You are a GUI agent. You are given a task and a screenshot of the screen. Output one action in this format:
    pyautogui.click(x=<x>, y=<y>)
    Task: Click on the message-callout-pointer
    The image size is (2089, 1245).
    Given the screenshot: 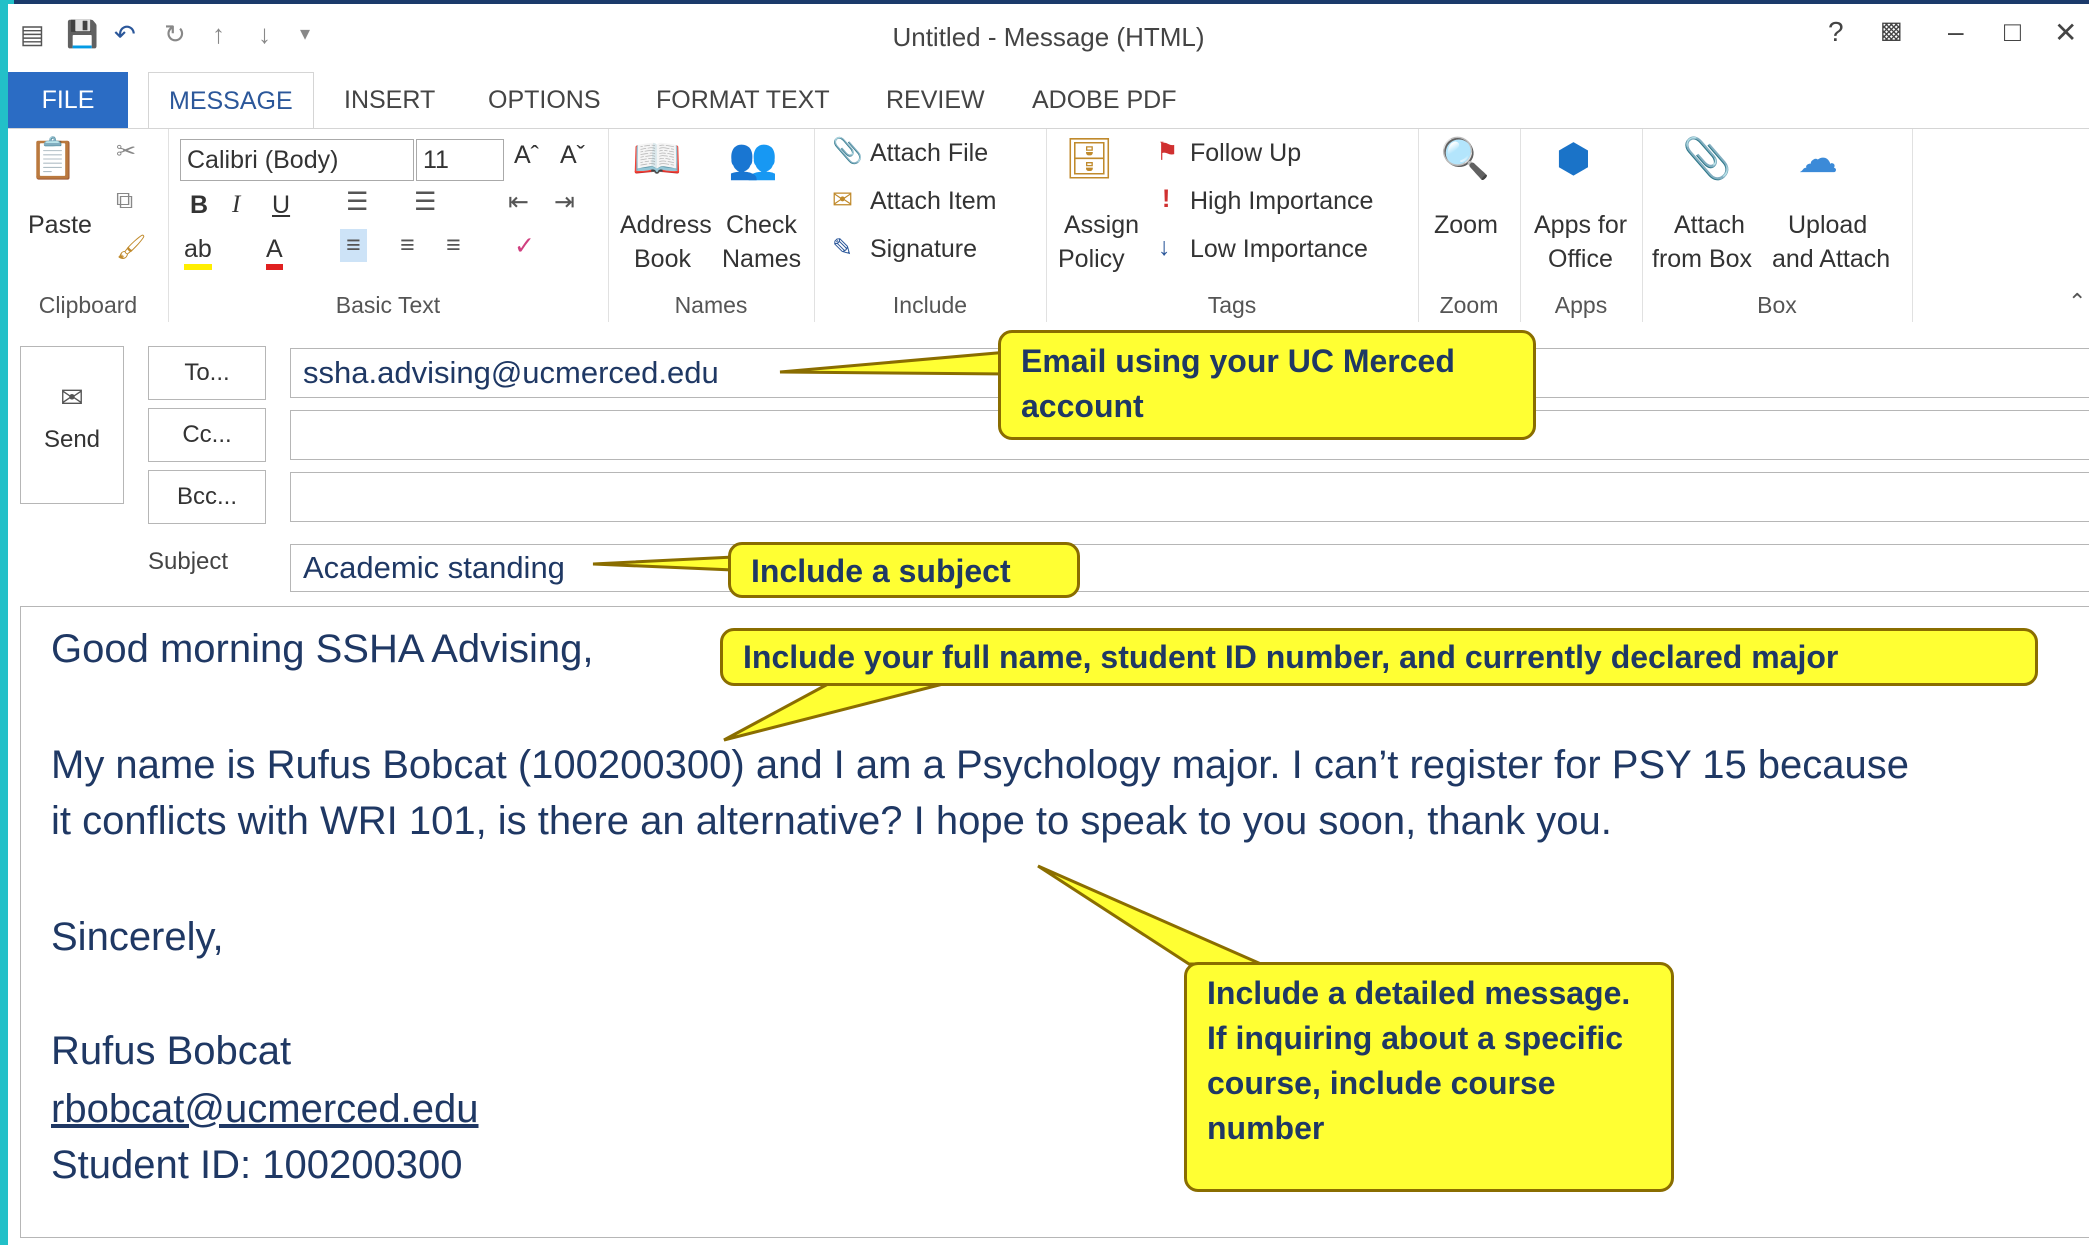 What is the action you would take?
    pyautogui.click(x=1149, y=915)
    